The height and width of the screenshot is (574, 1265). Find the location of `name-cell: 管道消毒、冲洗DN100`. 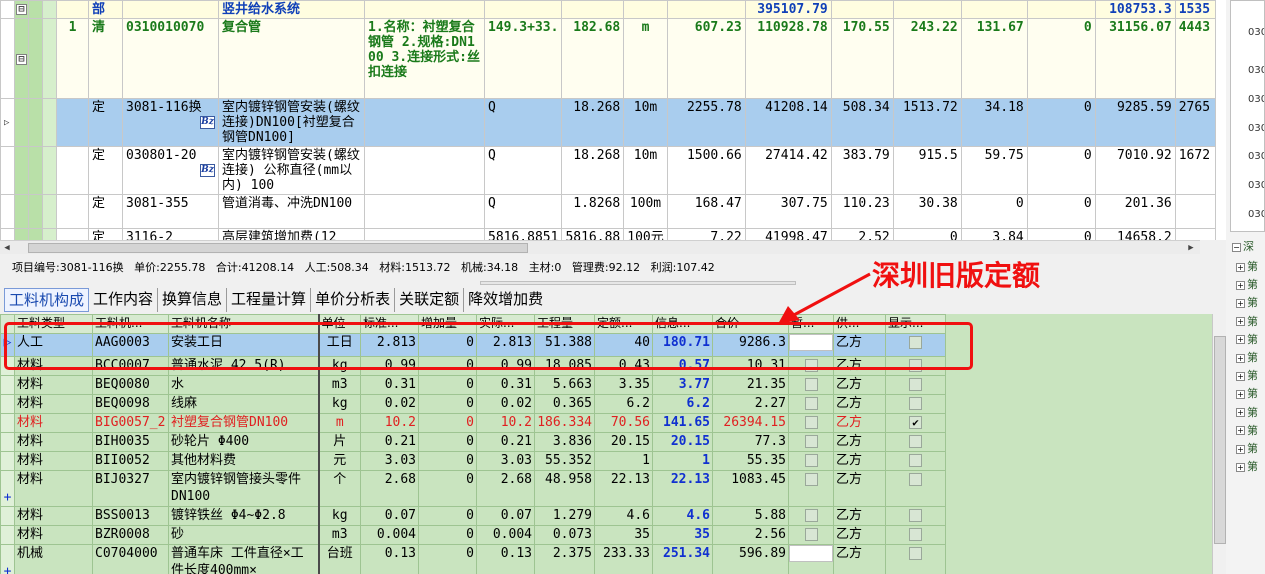

name-cell: 管道消毒、冲洗DN100 is located at coordinates (291, 211).